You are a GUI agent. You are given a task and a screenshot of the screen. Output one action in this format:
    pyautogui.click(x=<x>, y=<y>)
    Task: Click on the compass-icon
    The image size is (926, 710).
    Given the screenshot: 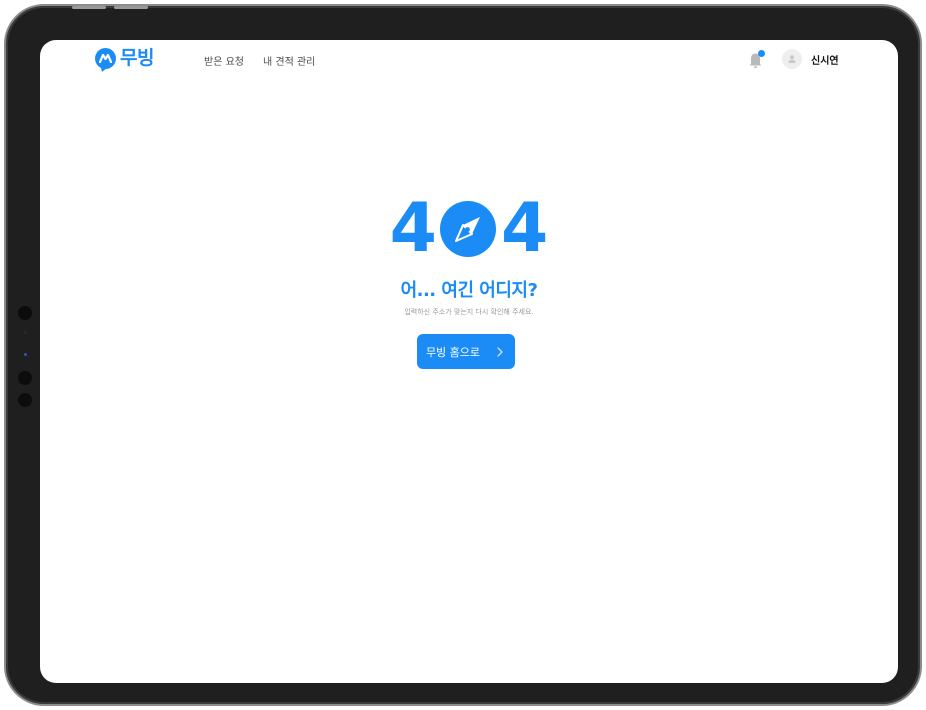 What is the action you would take?
    pyautogui.click(x=468, y=229)
    